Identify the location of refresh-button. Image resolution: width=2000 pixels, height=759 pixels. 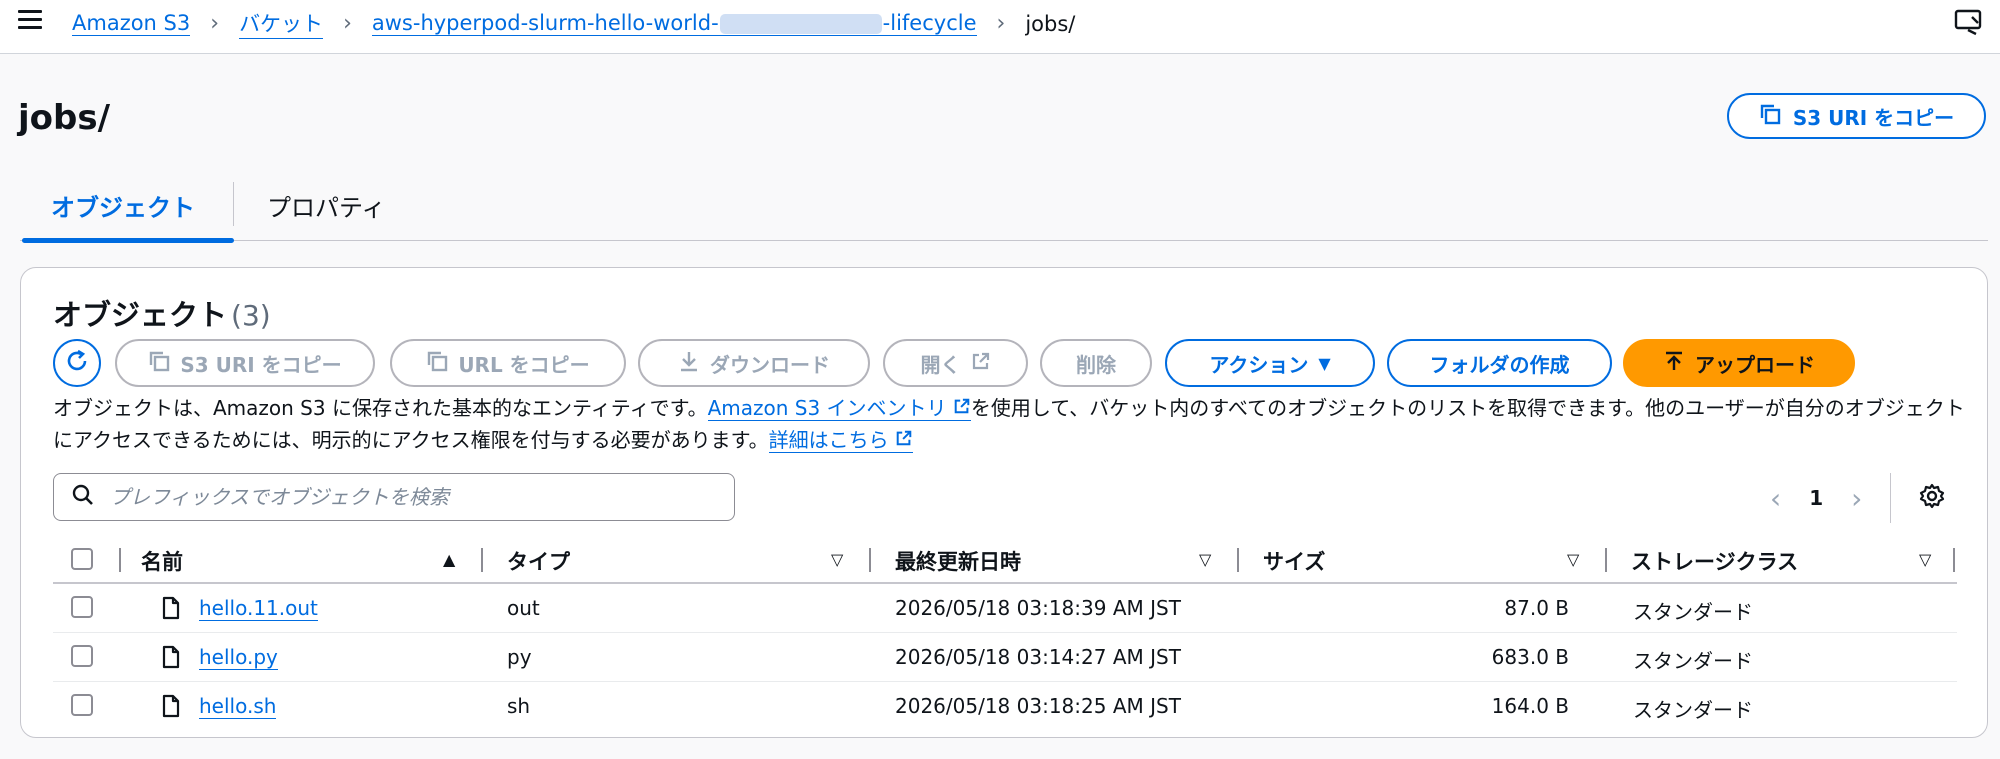
(77, 363).